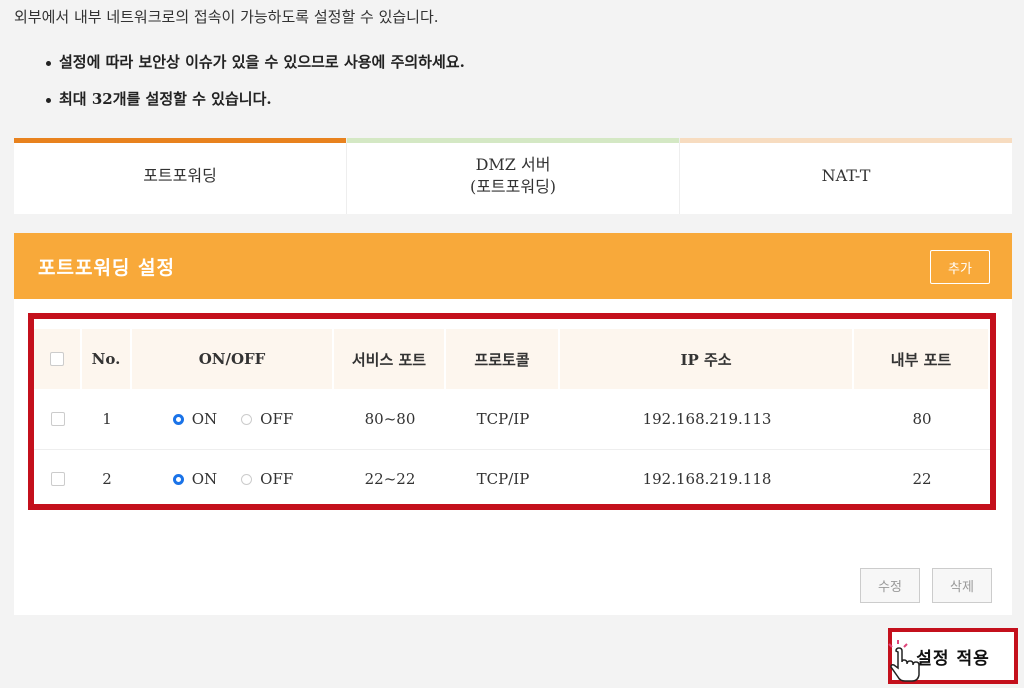 The width and height of the screenshot is (1024, 688). I want to click on tab-nat-t: NAT-T, so click(846, 176).